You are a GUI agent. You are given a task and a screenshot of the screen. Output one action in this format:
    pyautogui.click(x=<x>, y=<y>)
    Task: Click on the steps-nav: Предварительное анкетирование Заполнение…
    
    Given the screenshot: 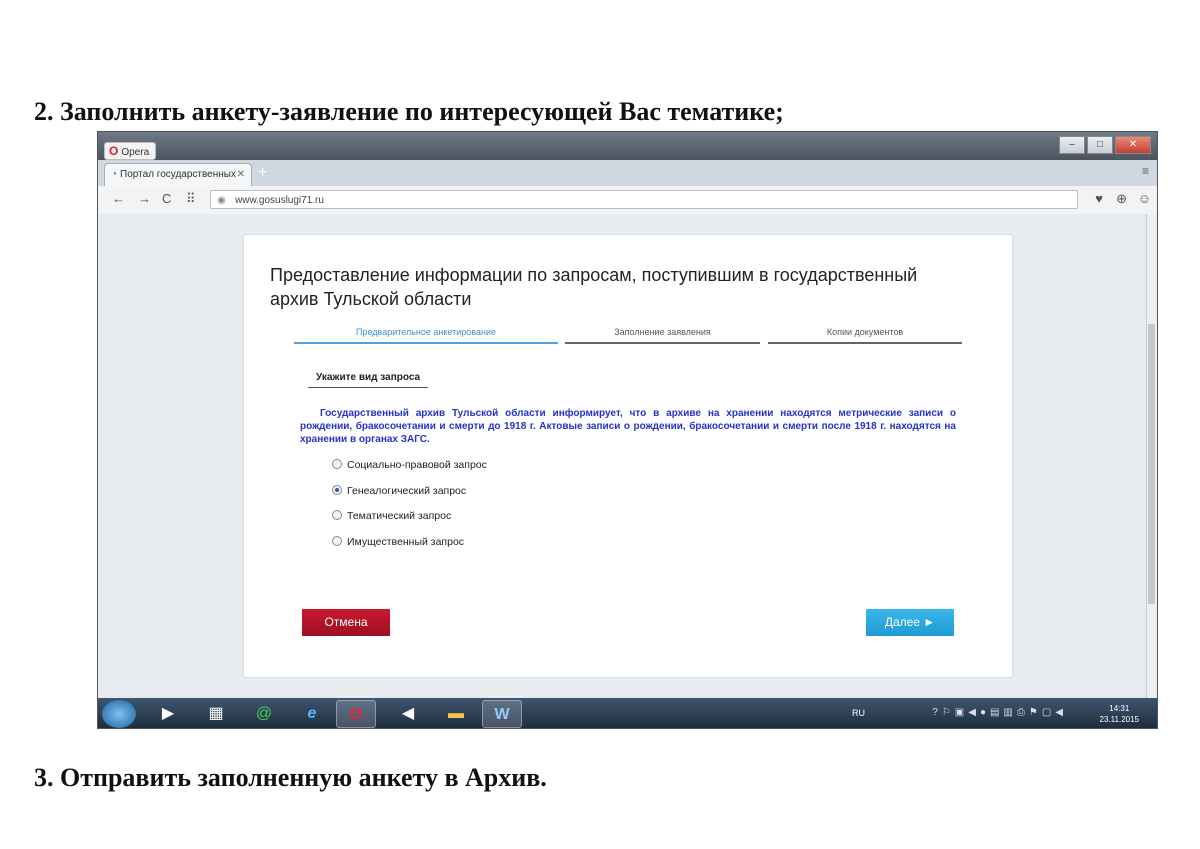 What is the action you would take?
    pyautogui.click(x=628, y=335)
    